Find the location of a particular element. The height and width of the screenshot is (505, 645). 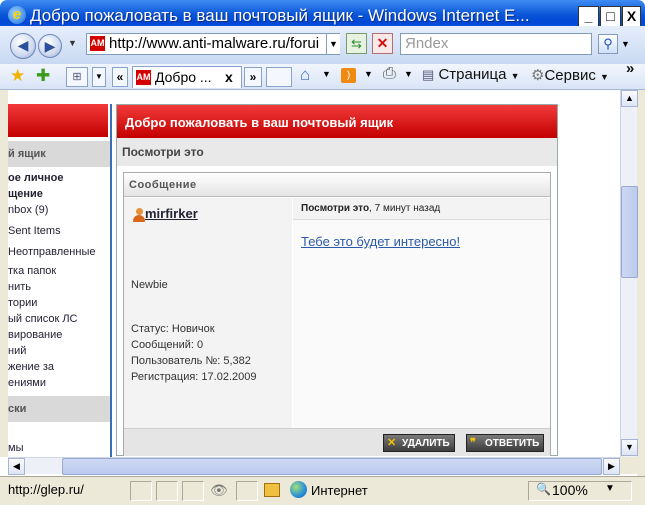

gear-icon: ⚙ is located at coordinates (538, 75).